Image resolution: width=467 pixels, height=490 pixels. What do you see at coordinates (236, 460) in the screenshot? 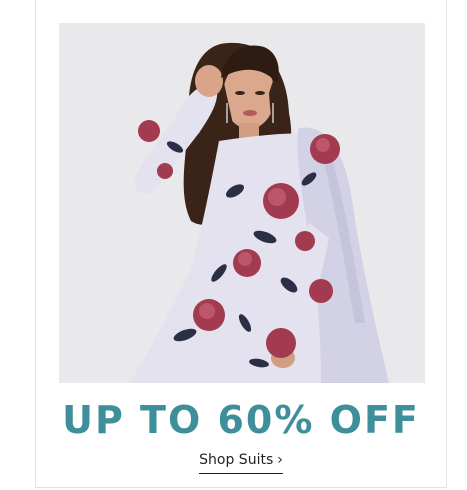
I see `shop-suits-label: Shop Suits` at bounding box center [236, 460].